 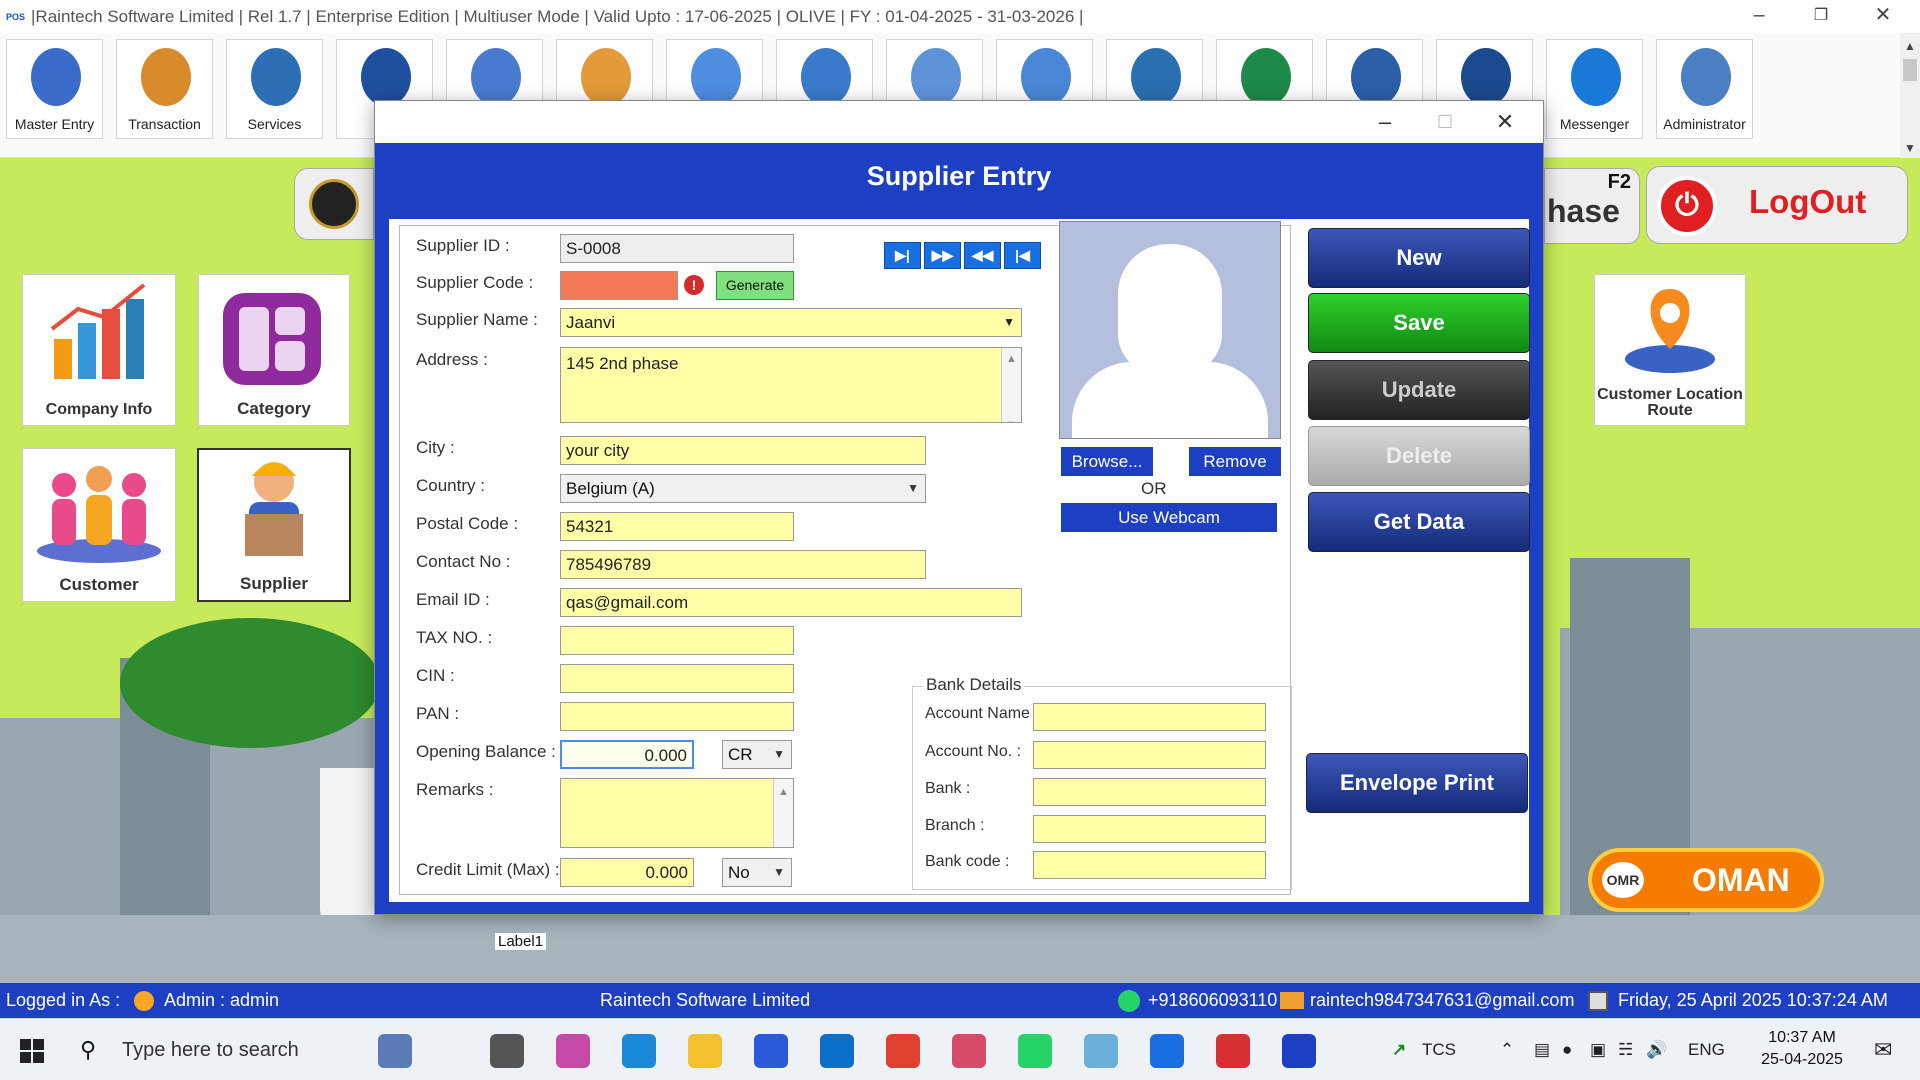 I want to click on stock-ticker: TCS, so click(x=1439, y=1049).